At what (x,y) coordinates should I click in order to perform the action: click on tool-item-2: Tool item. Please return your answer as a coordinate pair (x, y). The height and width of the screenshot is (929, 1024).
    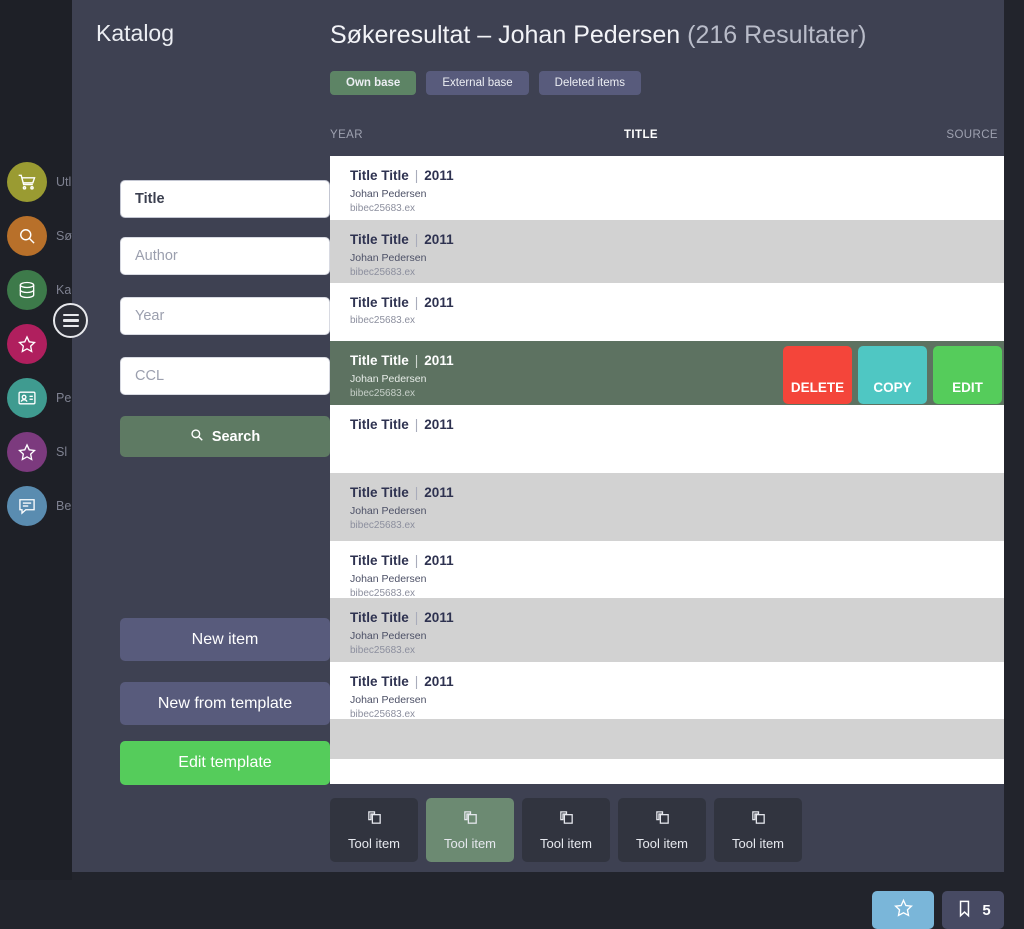
    Looking at the image, I should click on (470, 830).